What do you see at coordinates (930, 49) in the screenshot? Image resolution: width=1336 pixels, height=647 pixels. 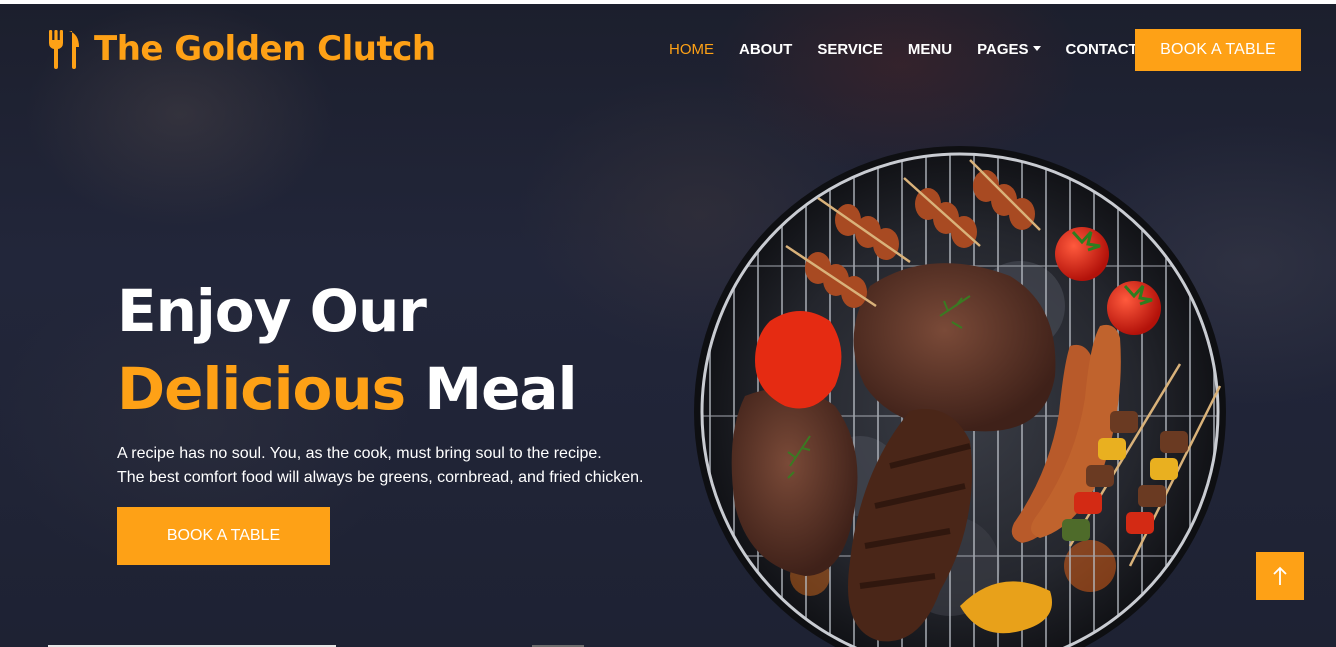 I see `nav-menu: MENU` at bounding box center [930, 49].